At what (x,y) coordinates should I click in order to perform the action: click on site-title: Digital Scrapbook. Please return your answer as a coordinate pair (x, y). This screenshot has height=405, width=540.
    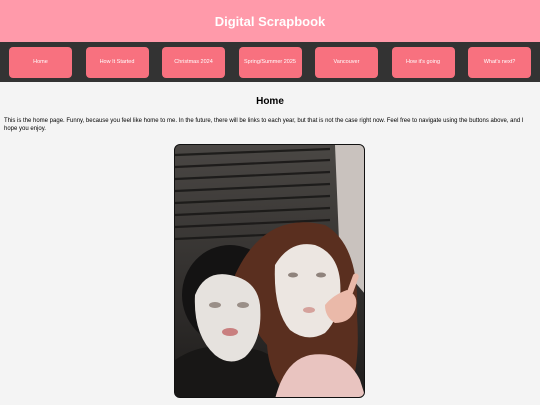
    Looking at the image, I should click on (270, 21).